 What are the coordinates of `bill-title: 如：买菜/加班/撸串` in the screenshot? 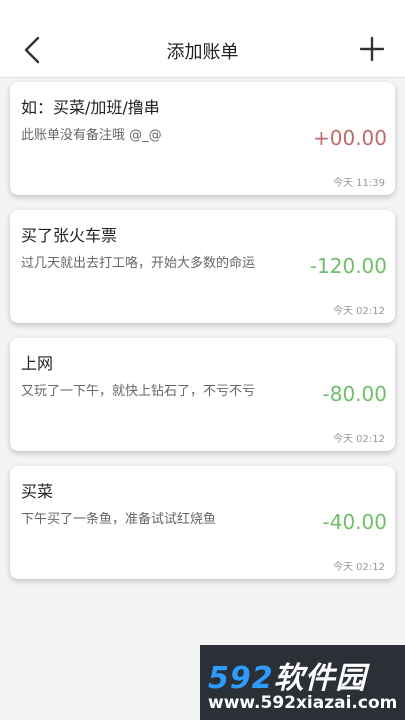 It's located at (90, 107).